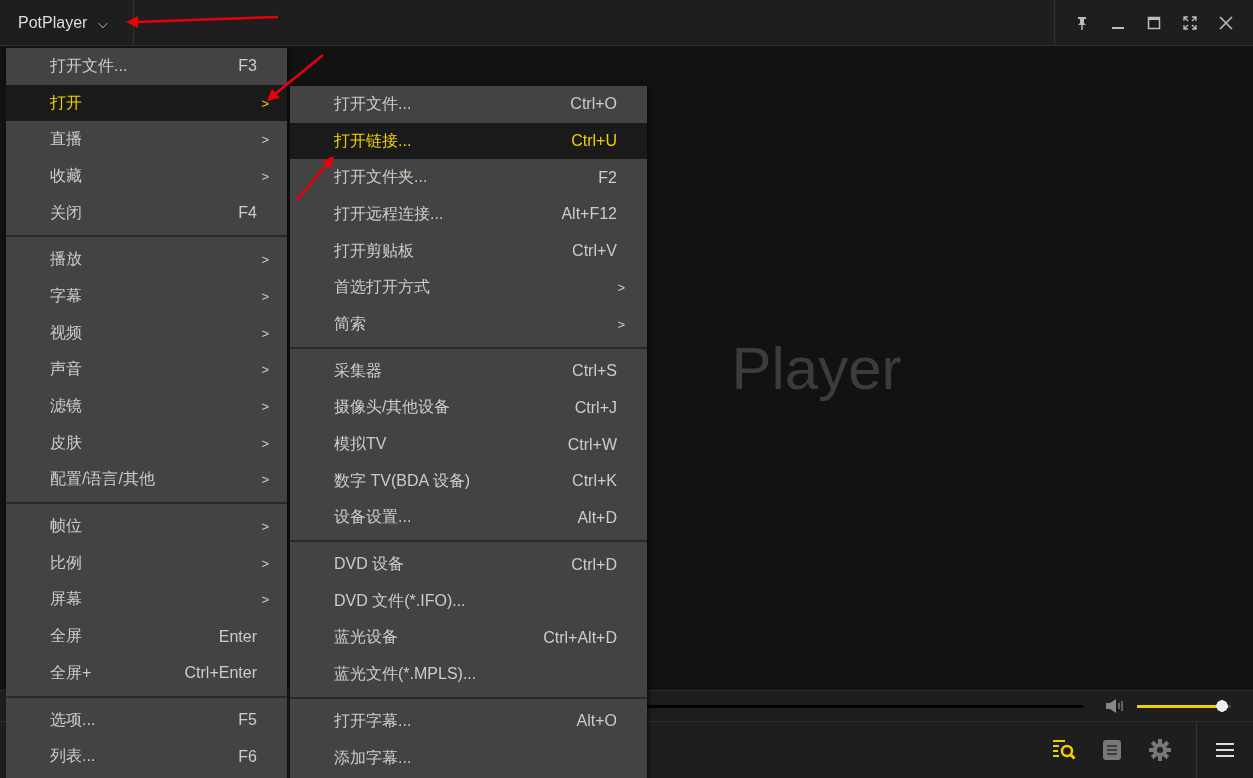  Describe the element at coordinates (66, 599) in the screenshot. I see `menu-item-label: 屏幕` at that location.